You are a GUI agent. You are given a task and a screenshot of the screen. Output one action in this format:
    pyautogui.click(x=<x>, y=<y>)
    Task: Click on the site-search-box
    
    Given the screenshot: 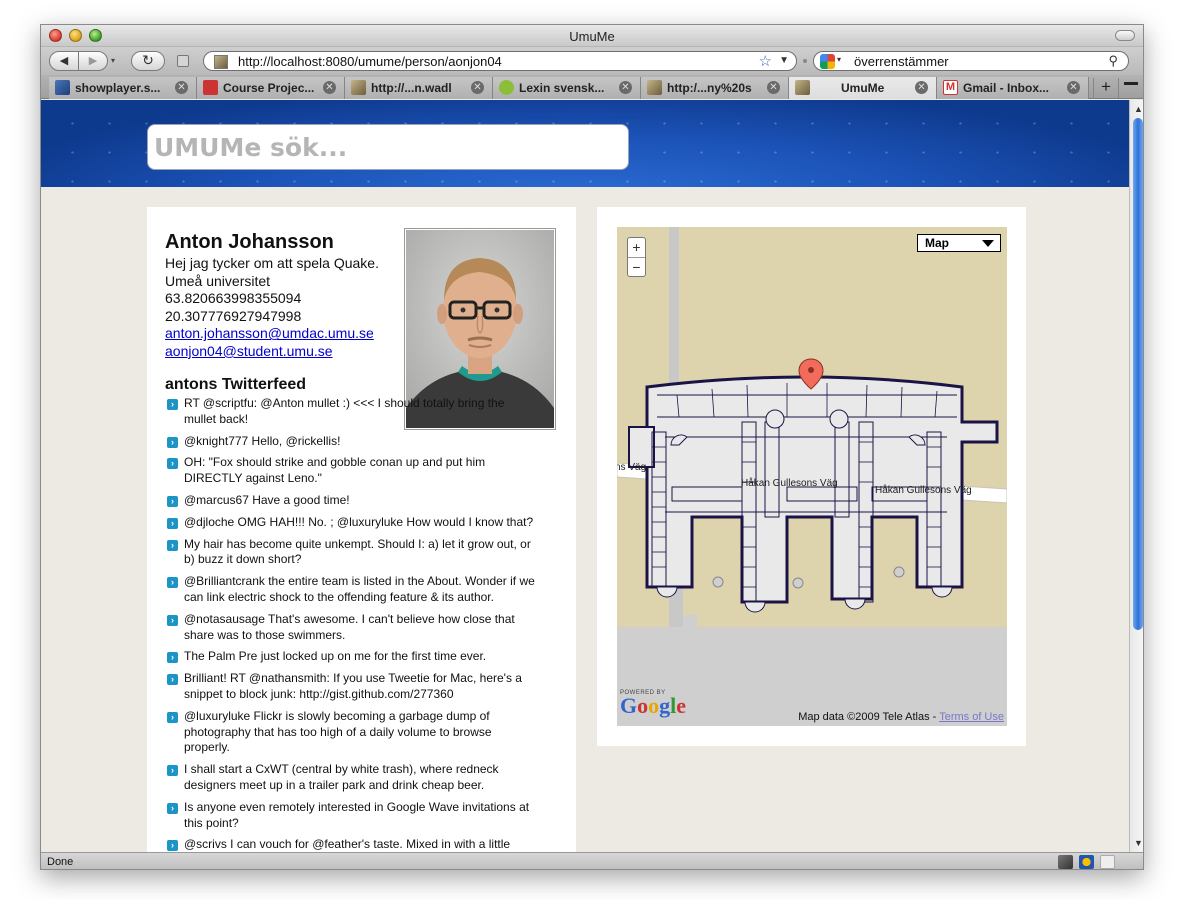 What is the action you would take?
    pyautogui.click(x=388, y=147)
    